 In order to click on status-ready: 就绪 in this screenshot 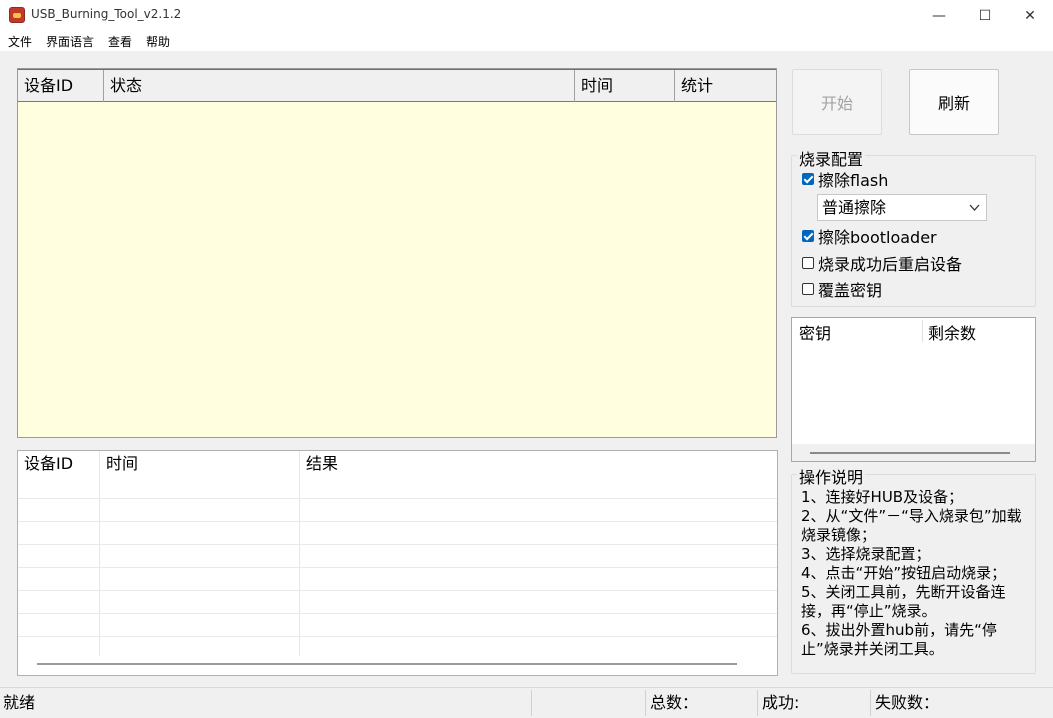, I will do `click(19, 702)`.